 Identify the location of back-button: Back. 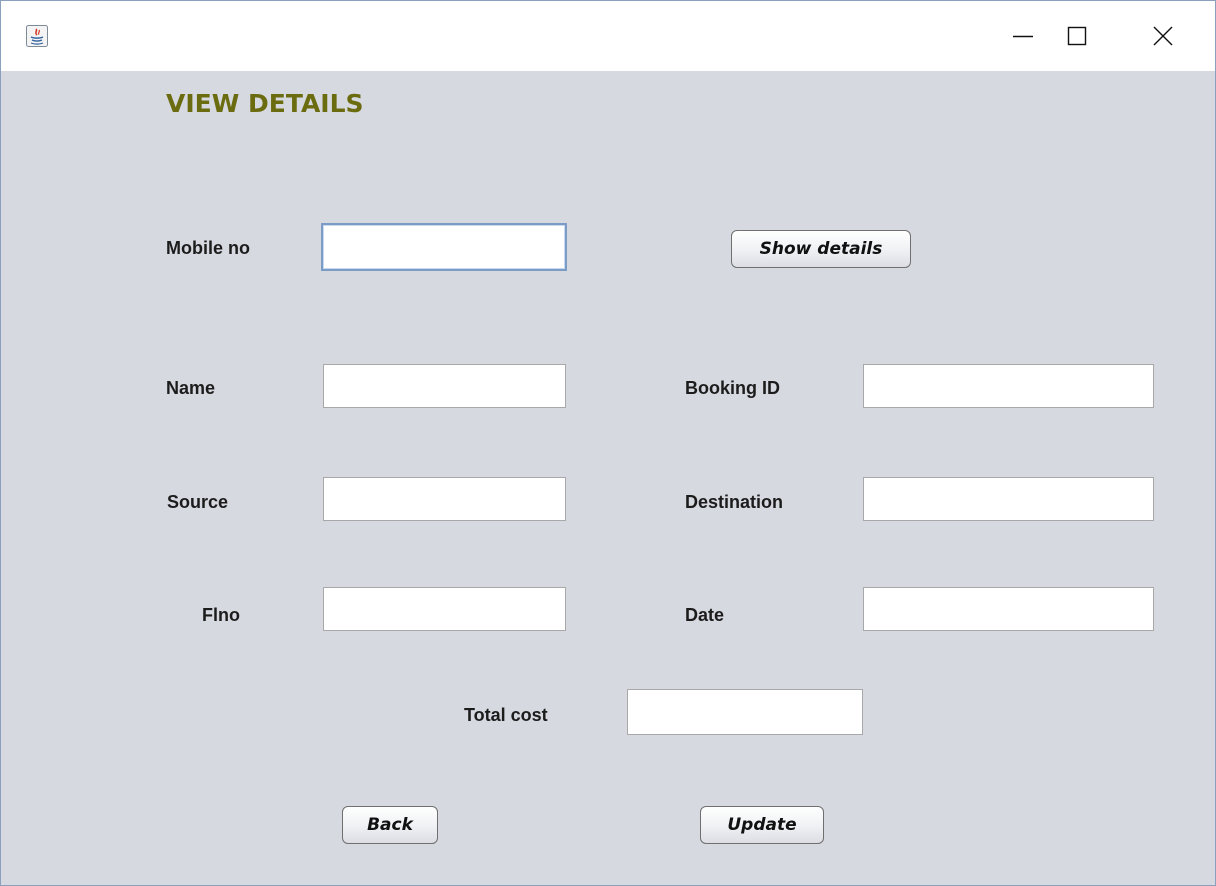
(390, 825).